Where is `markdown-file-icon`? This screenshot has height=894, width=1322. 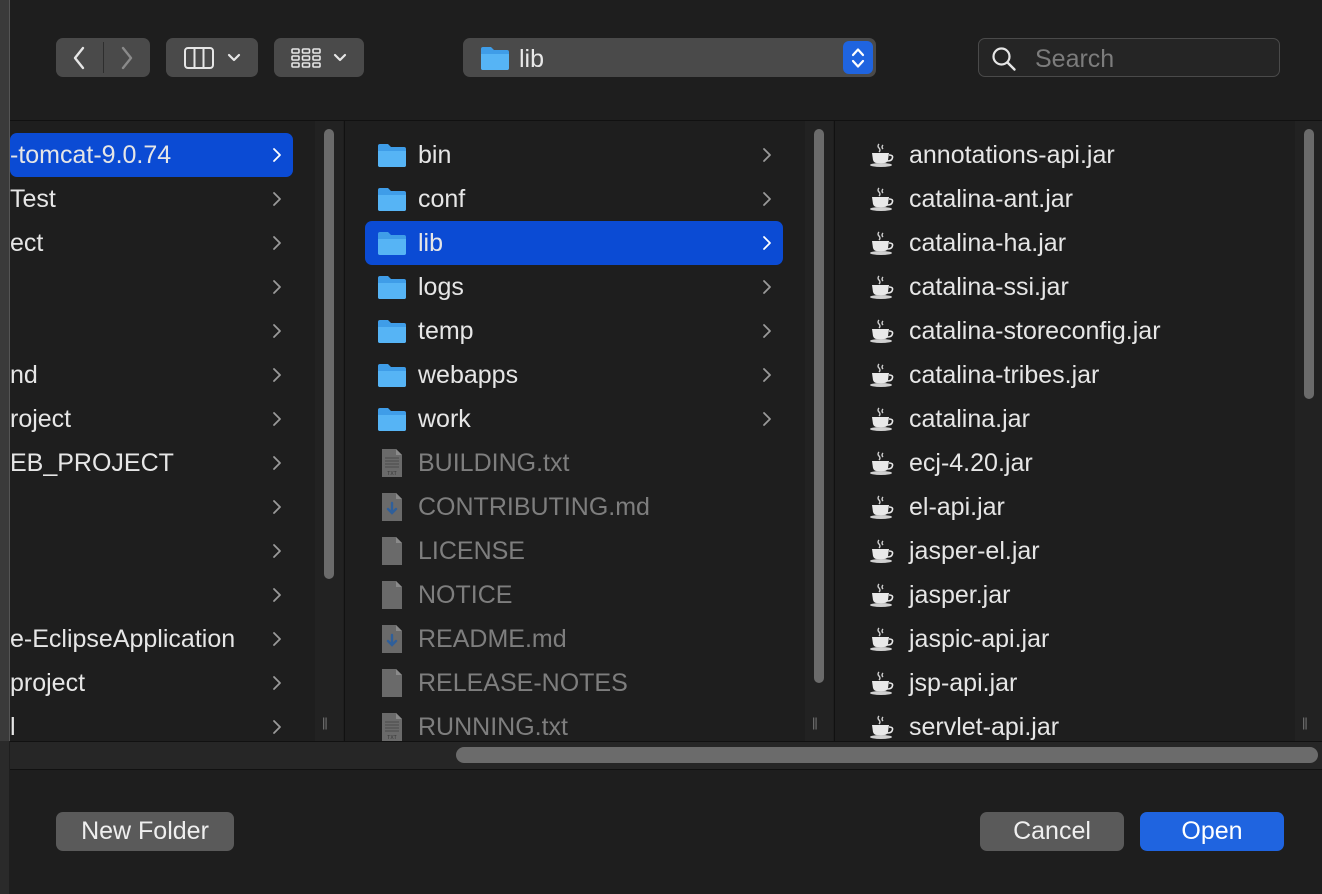 markdown-file-icon is located at coordinates (392, 507).